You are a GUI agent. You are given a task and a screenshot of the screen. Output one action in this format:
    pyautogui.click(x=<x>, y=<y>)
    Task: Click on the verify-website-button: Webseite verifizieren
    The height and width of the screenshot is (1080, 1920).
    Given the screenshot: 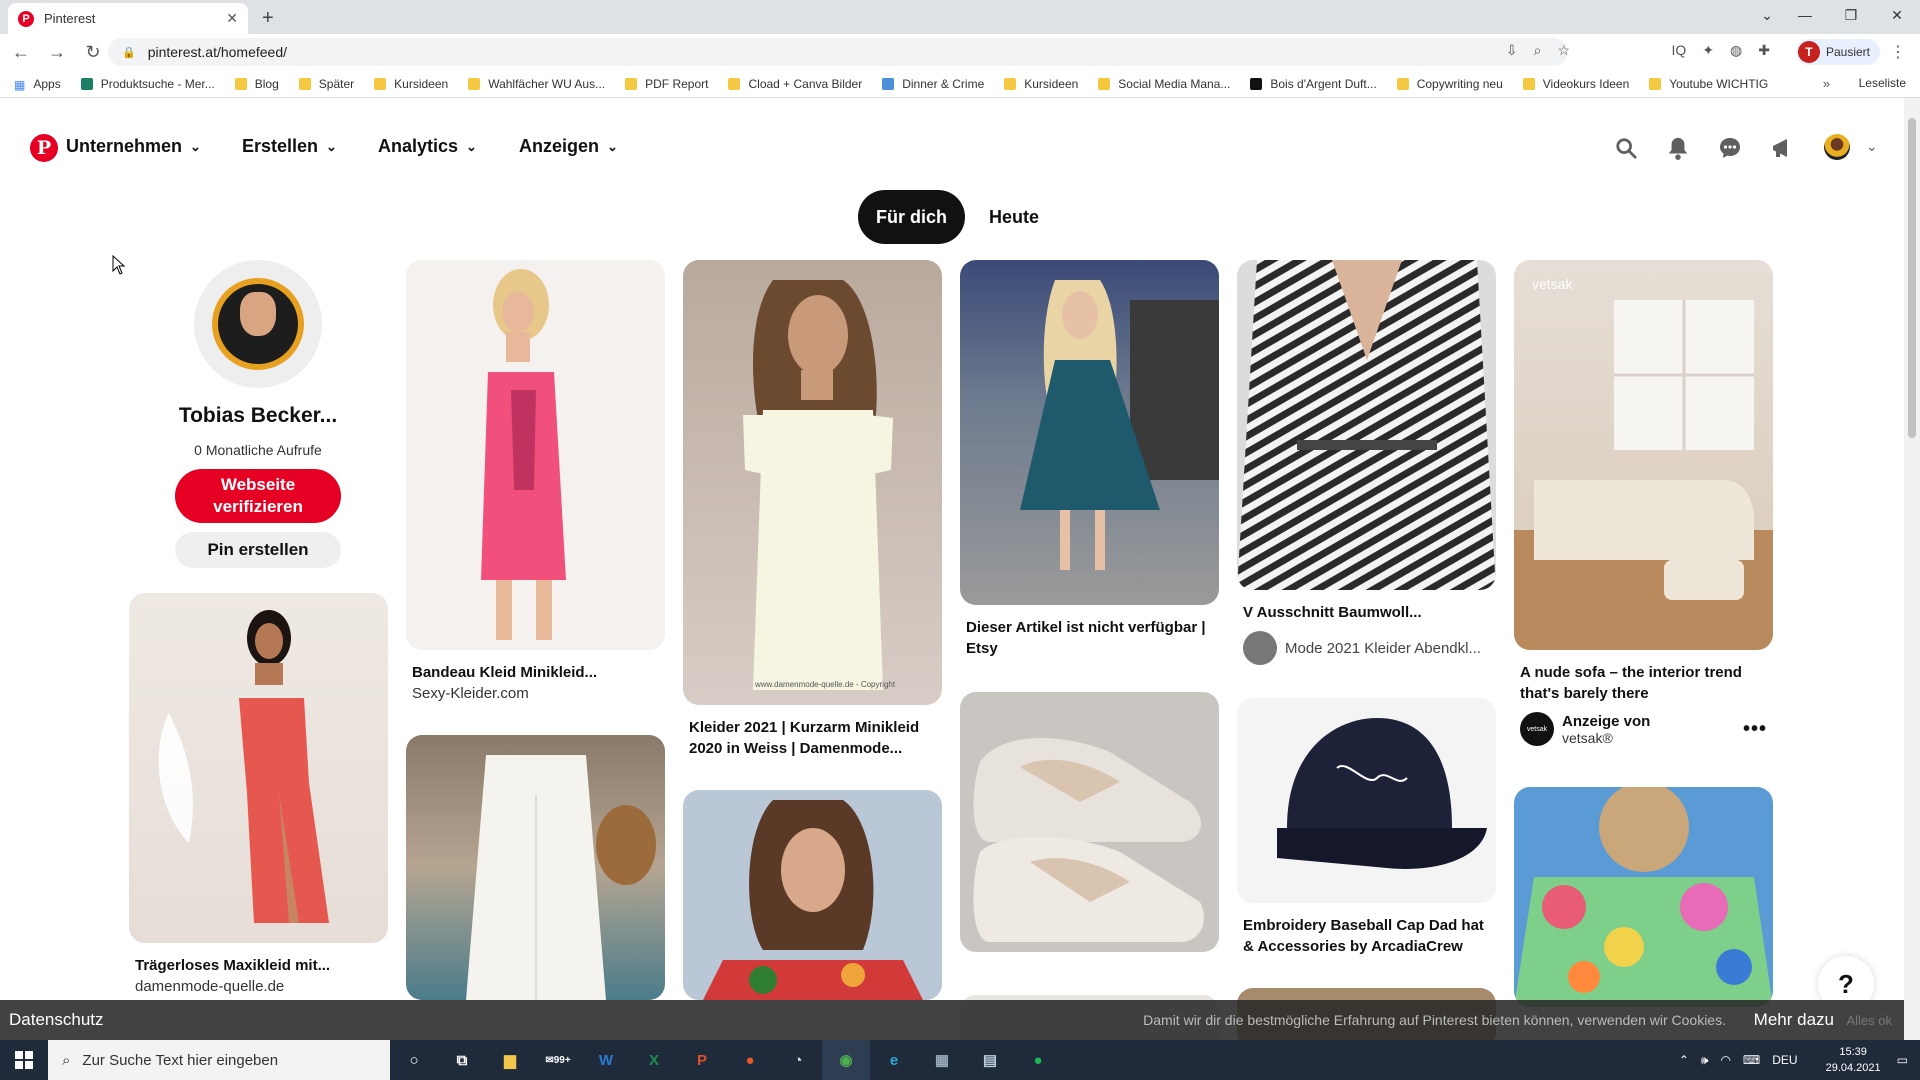 What is the action you would take?
    pyautogui.click(x=258, y=496)
    